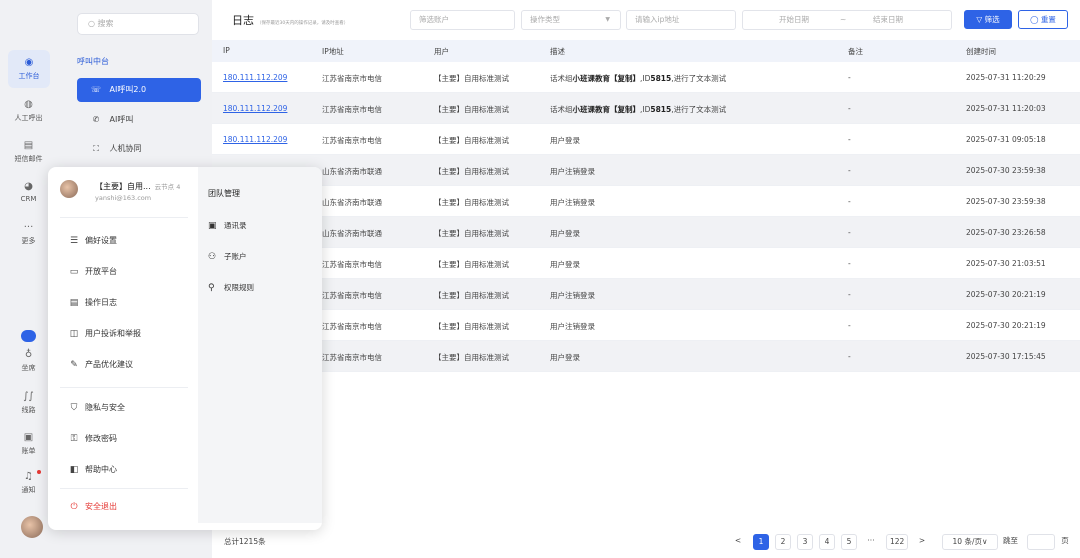  I want to click on page-ellipsis: ···, so click(871, 542).